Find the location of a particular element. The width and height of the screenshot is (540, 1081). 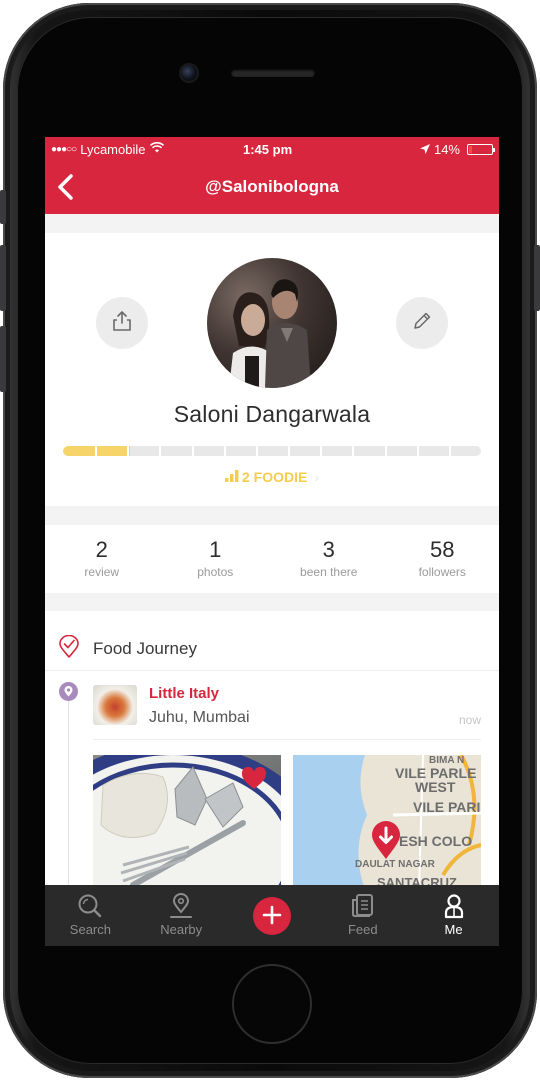

stat-value: 1 is located at coordinates (215, 549).